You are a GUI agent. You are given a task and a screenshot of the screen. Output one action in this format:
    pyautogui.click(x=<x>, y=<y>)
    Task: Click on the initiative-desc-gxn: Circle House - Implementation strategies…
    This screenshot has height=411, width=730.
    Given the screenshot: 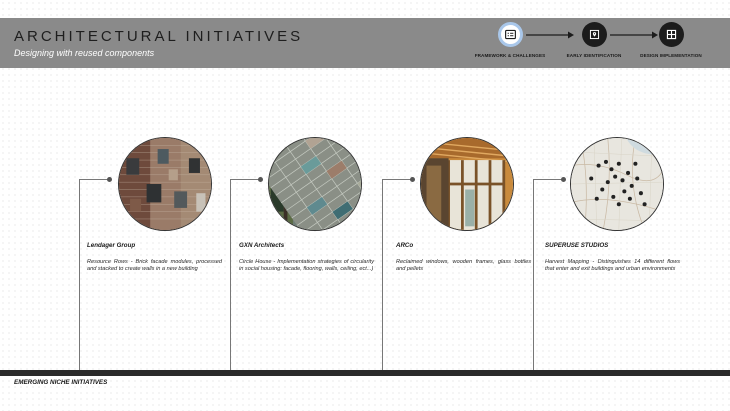 What is the action you would take?
    pyautogui.click(x=306, y=265)
    